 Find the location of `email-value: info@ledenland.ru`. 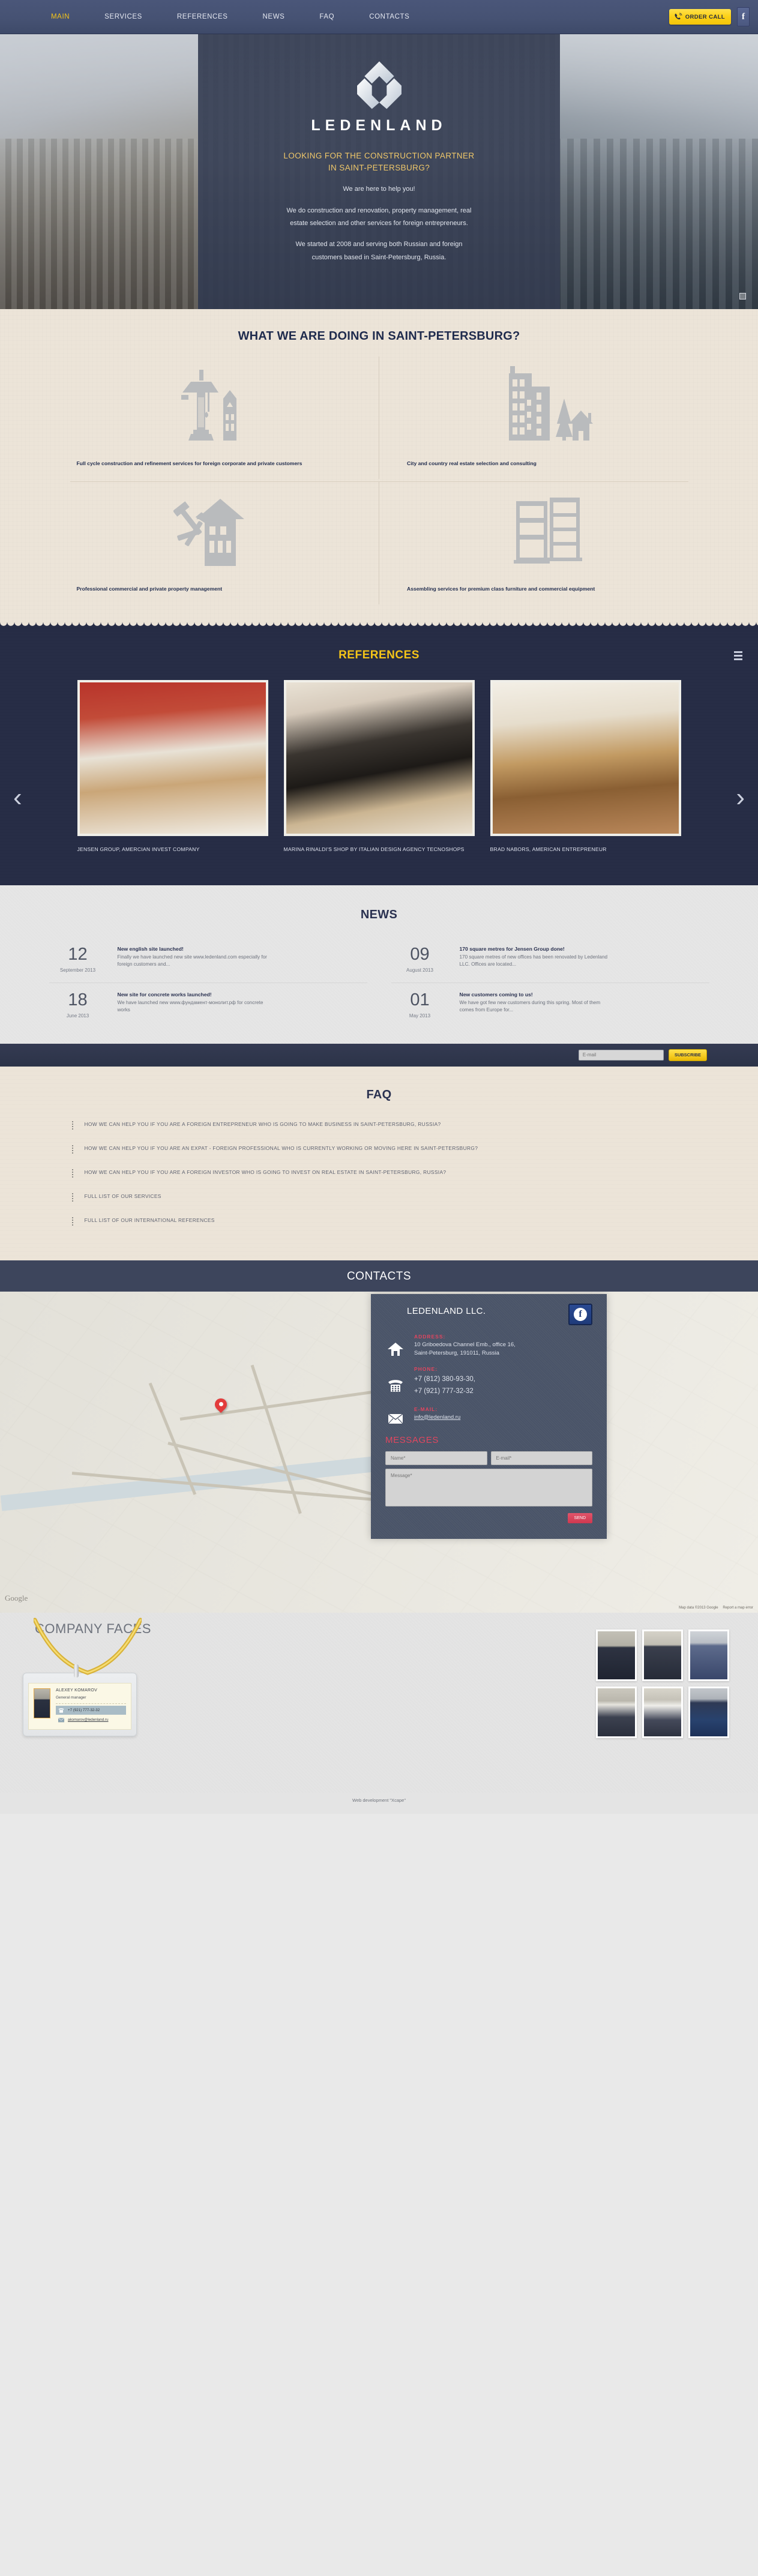

email-value: info@ledenland.ru is located at coordinates (437, 1417).